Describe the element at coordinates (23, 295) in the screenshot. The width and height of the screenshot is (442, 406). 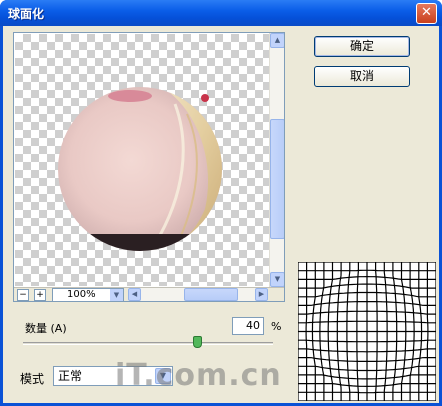
I see `zoom-out-icon: −` at that location.